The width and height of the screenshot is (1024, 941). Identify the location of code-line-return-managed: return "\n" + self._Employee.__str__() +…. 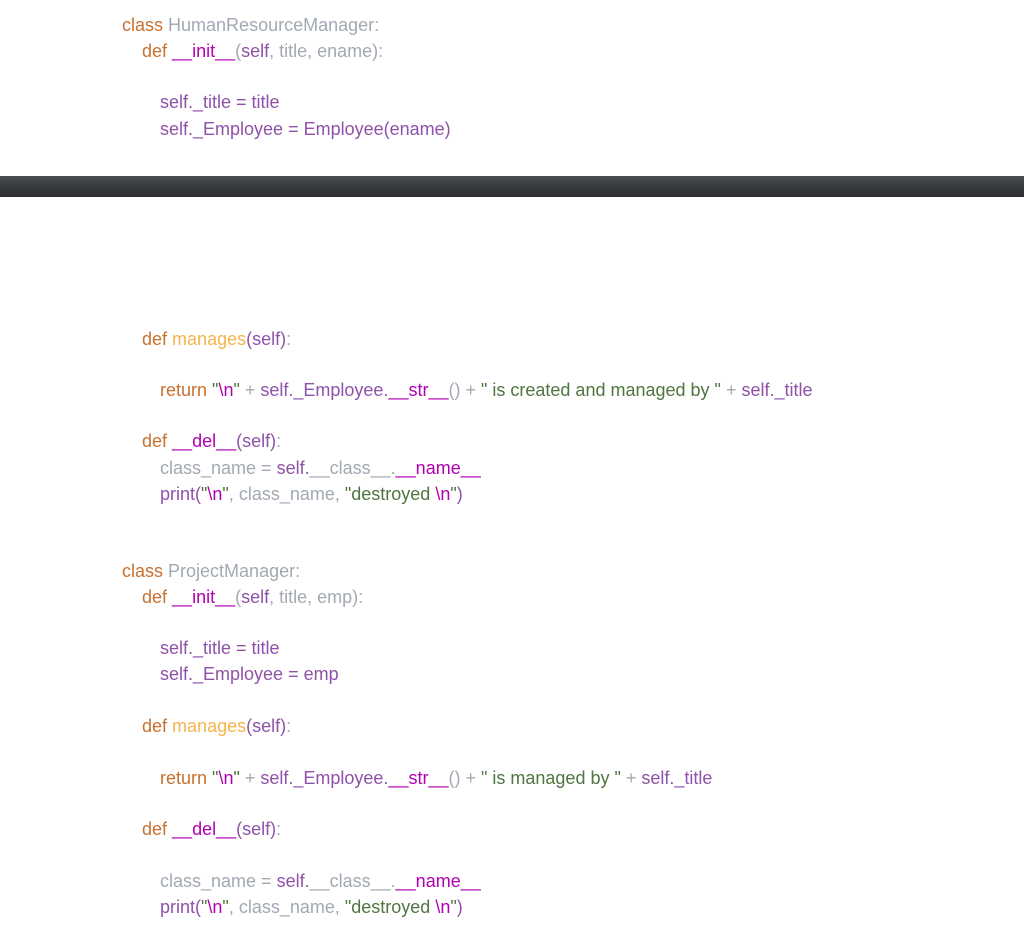
(436, 778).